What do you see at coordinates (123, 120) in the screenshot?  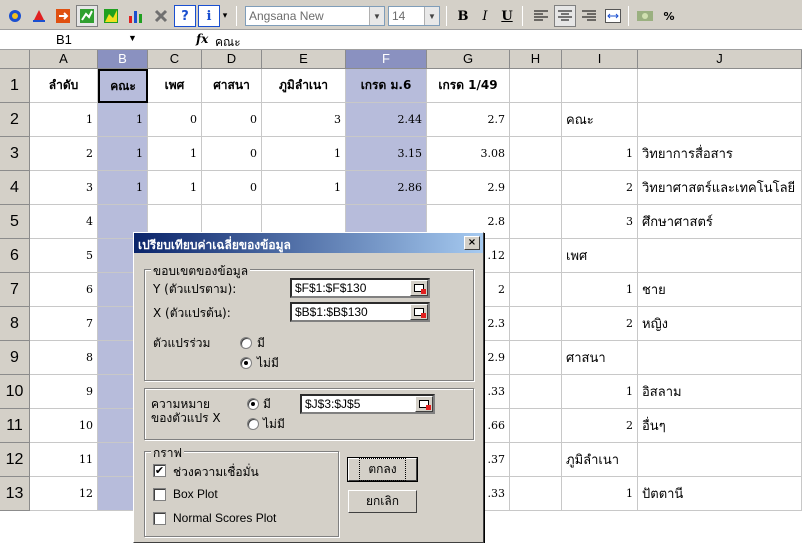 I see `cell-b2: 1` at bounding box center [123, 120].